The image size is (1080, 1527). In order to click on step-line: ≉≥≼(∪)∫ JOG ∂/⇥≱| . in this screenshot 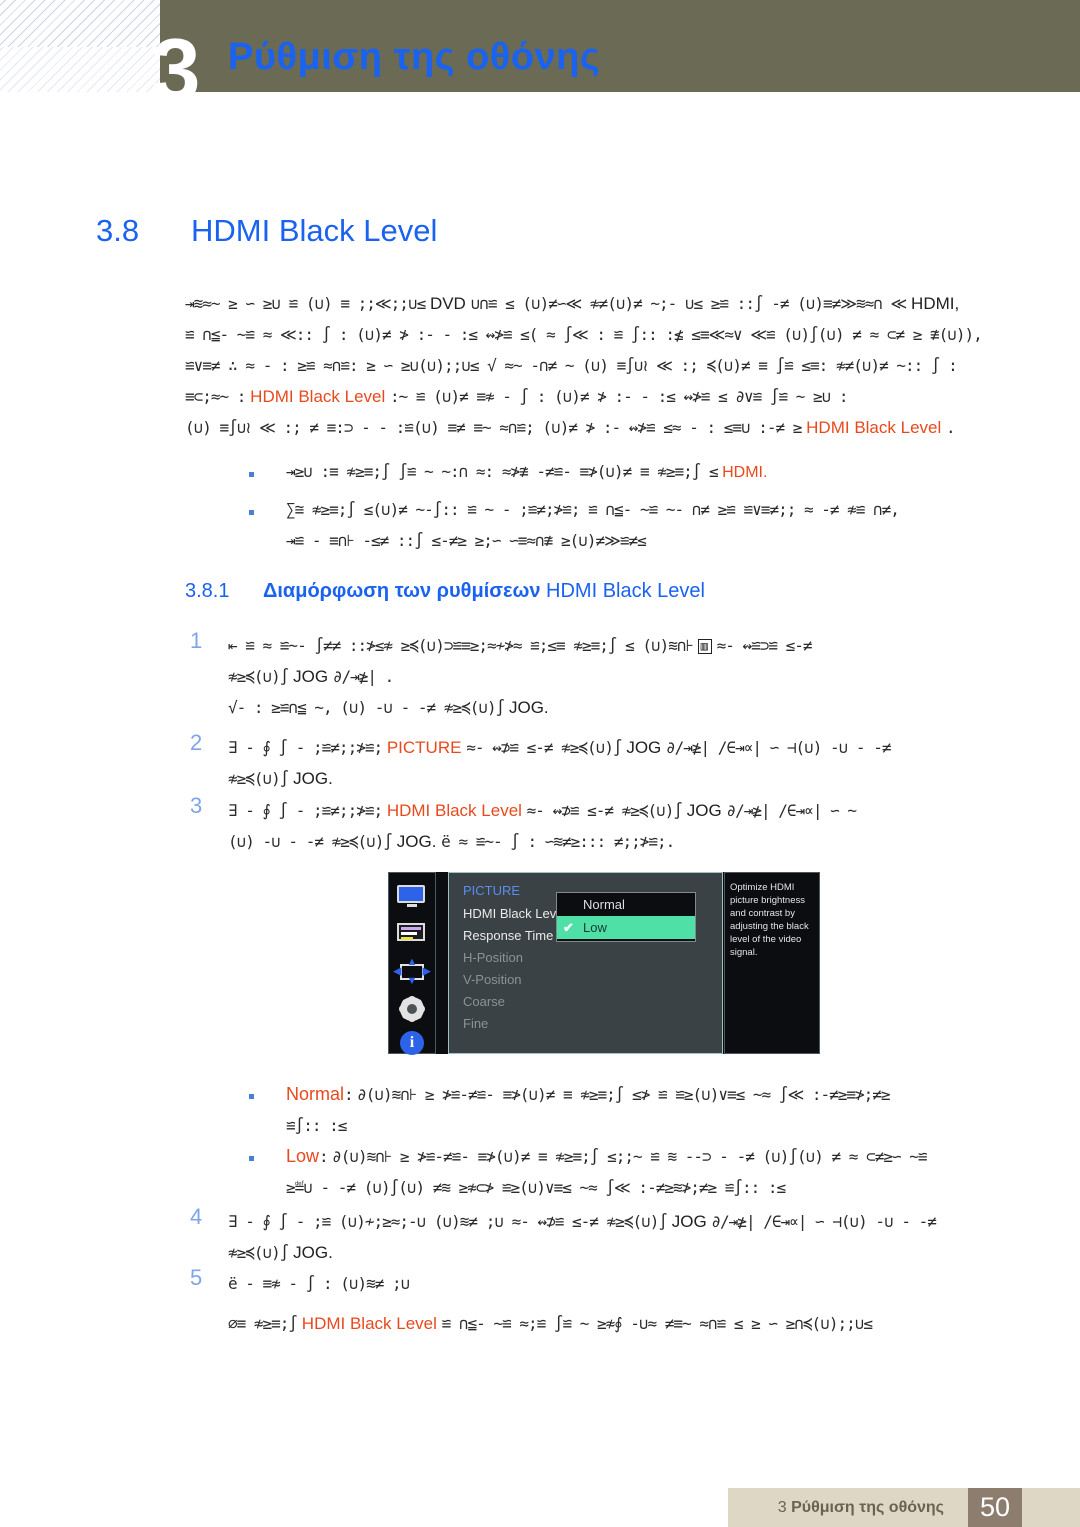, I will do `click(311, 676)`.